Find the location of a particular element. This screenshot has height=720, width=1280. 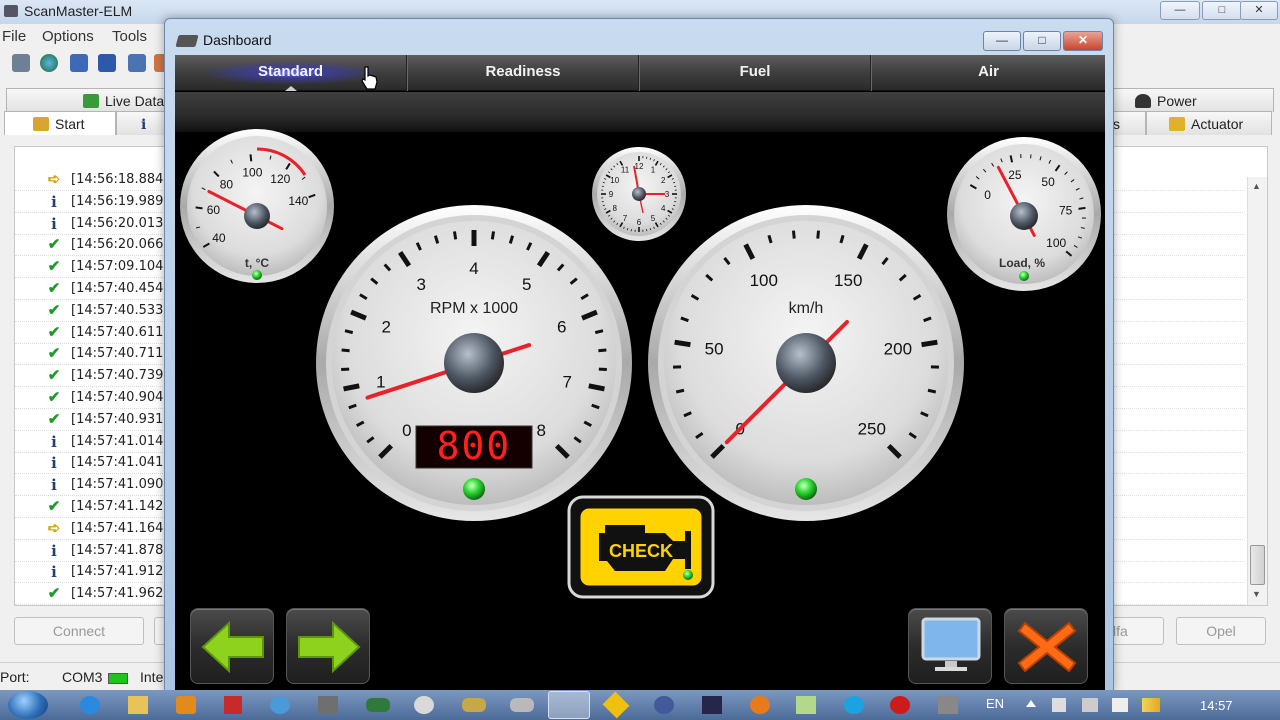

tab-power: Power is located at coordinates (1193, 100).